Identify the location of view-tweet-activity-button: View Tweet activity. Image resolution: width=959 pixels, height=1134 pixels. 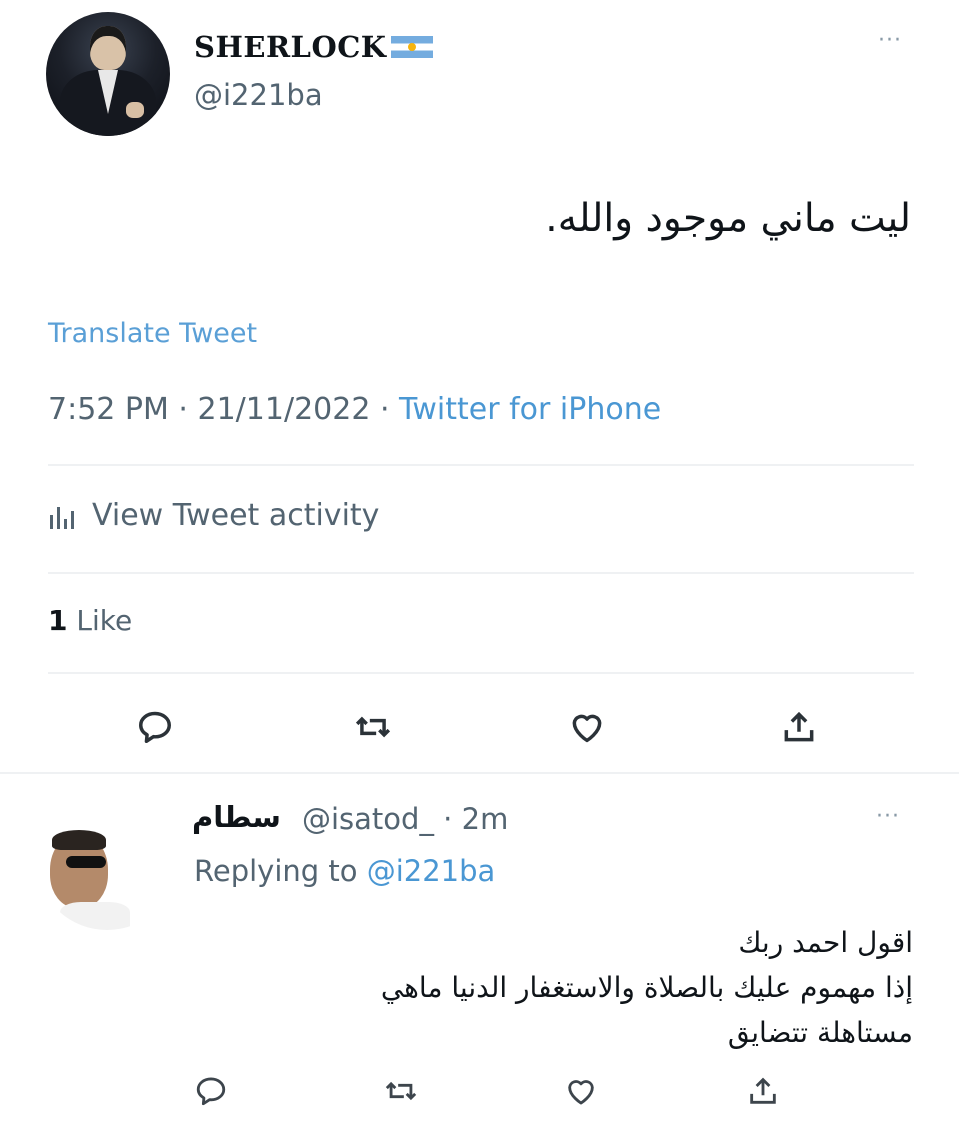
(213, 515).